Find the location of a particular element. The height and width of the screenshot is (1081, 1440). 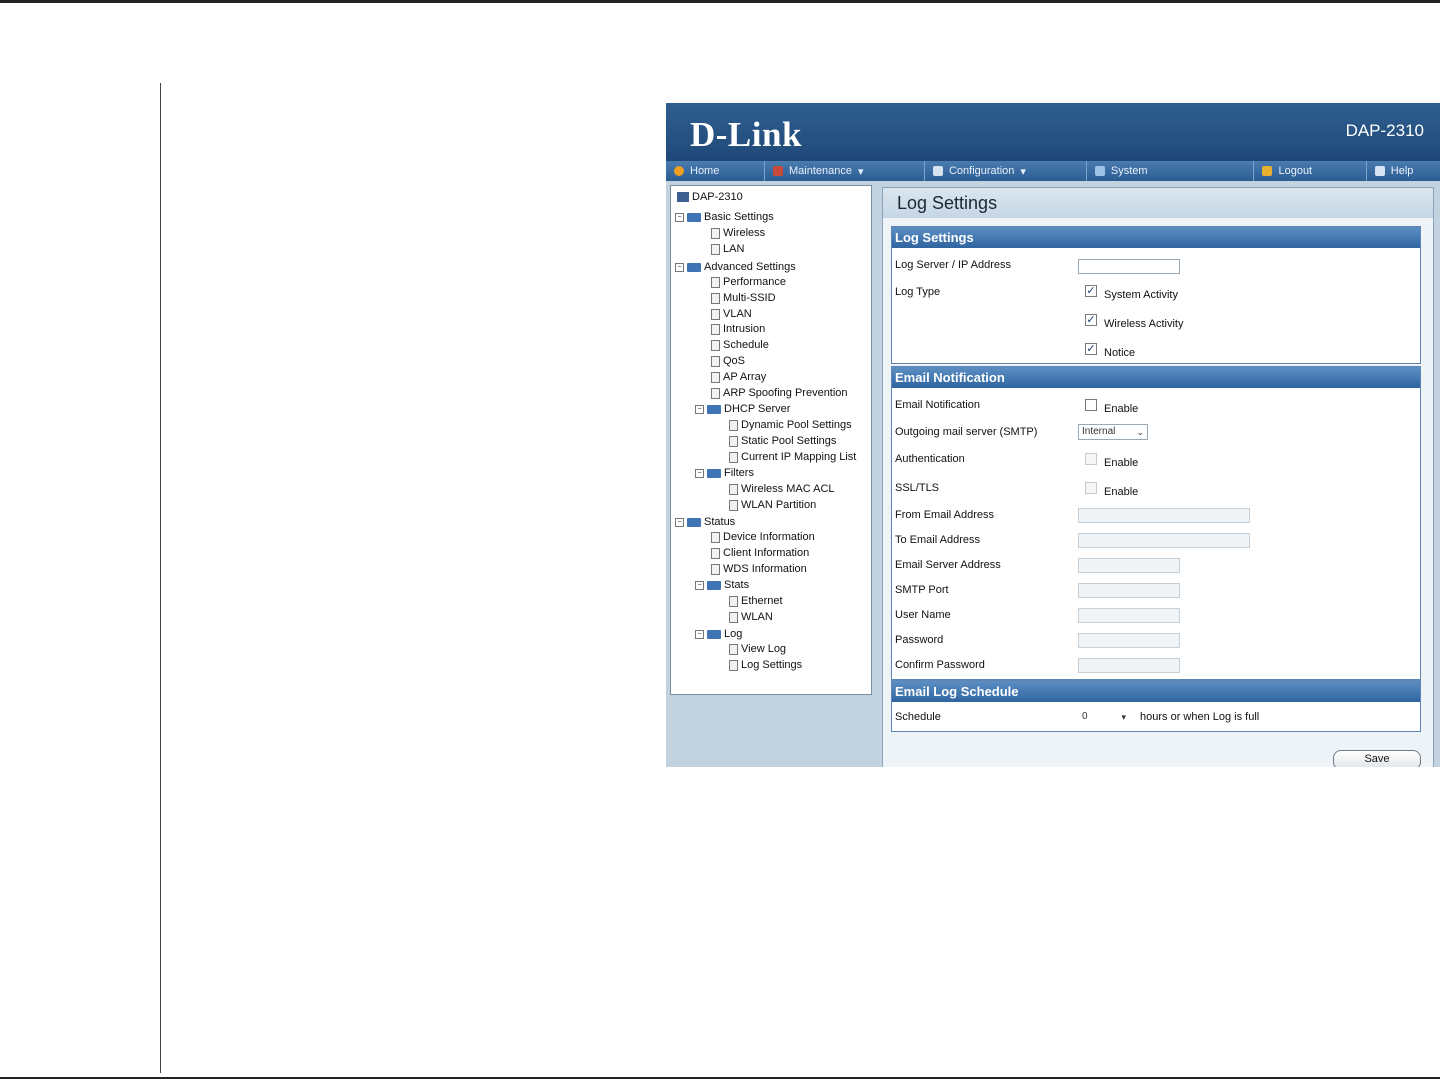

panel-title: Email Log Schedule is located at coordinates (1156, 691).